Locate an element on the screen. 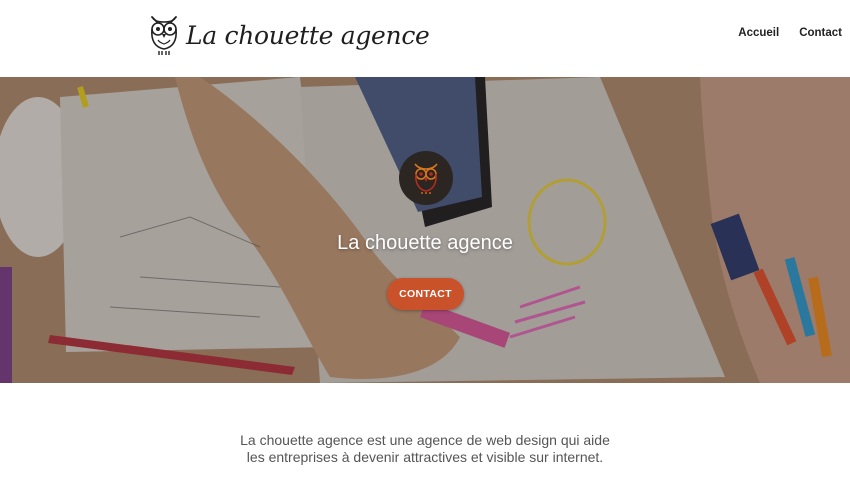  hero-owl-badge is located at coordinates (426, 178).